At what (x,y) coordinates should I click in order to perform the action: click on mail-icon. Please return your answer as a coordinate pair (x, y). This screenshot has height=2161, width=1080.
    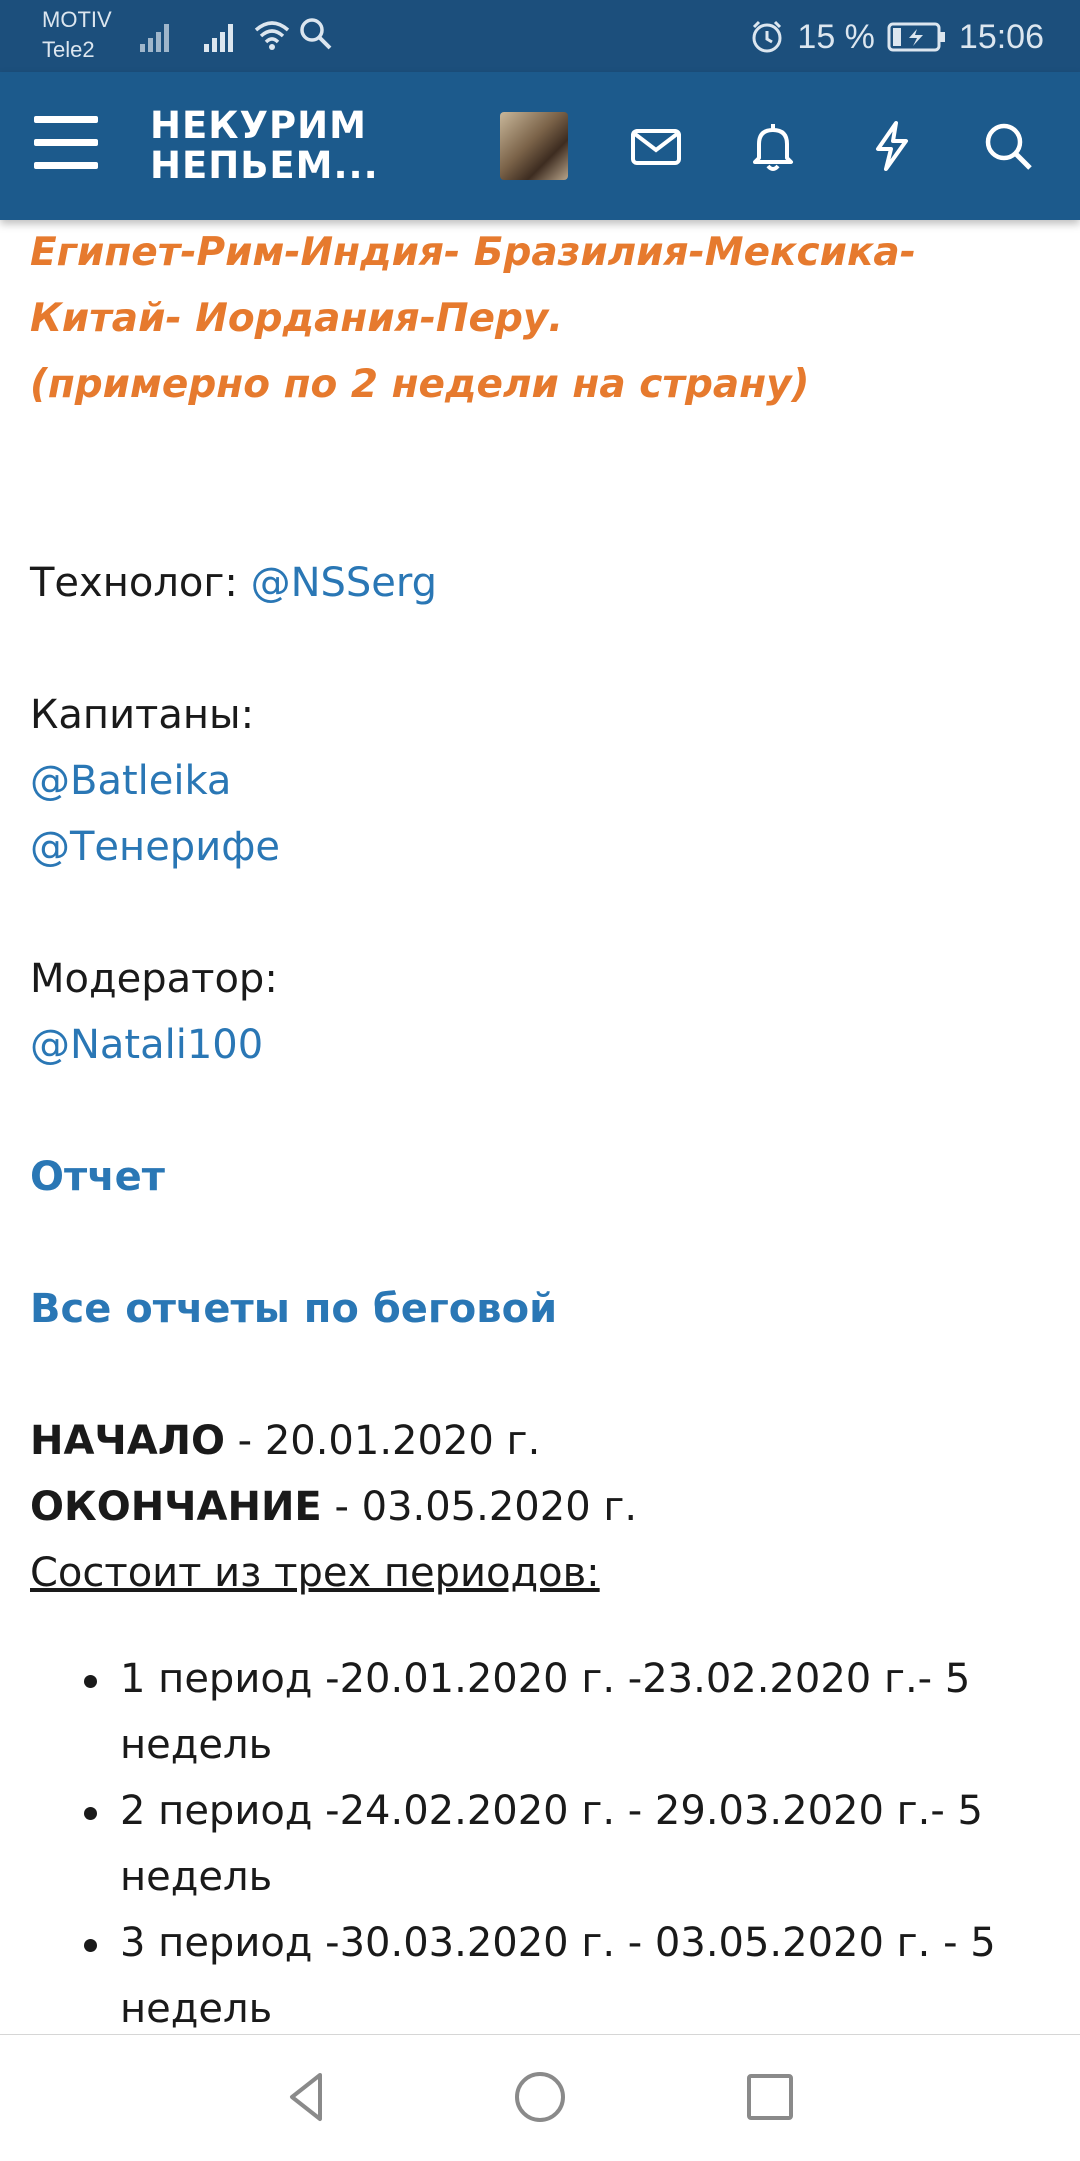
    Looking at the image, I should click on (656, 146).